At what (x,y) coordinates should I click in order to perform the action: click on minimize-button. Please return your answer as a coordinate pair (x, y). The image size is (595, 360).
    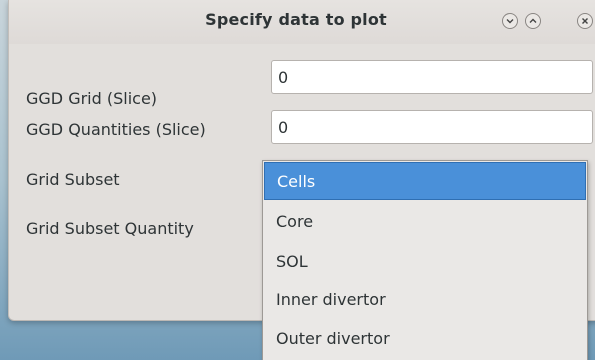
    Looking at the image, I should click on (510, 21).